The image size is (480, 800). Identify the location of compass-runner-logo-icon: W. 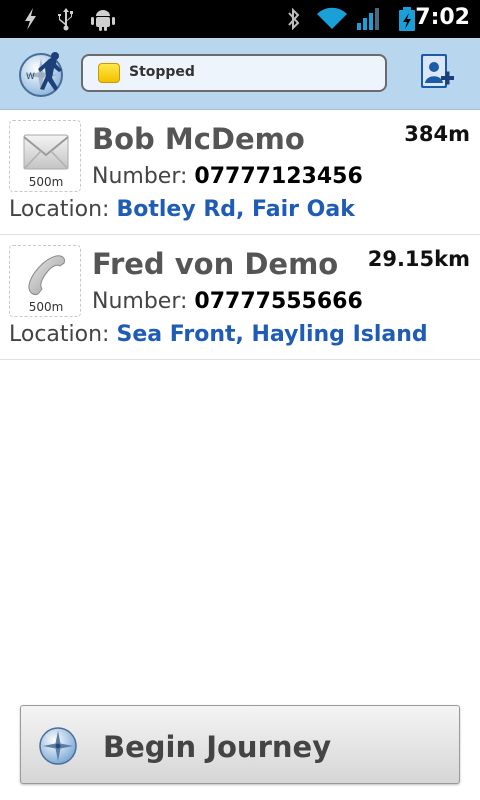
(43, 74).